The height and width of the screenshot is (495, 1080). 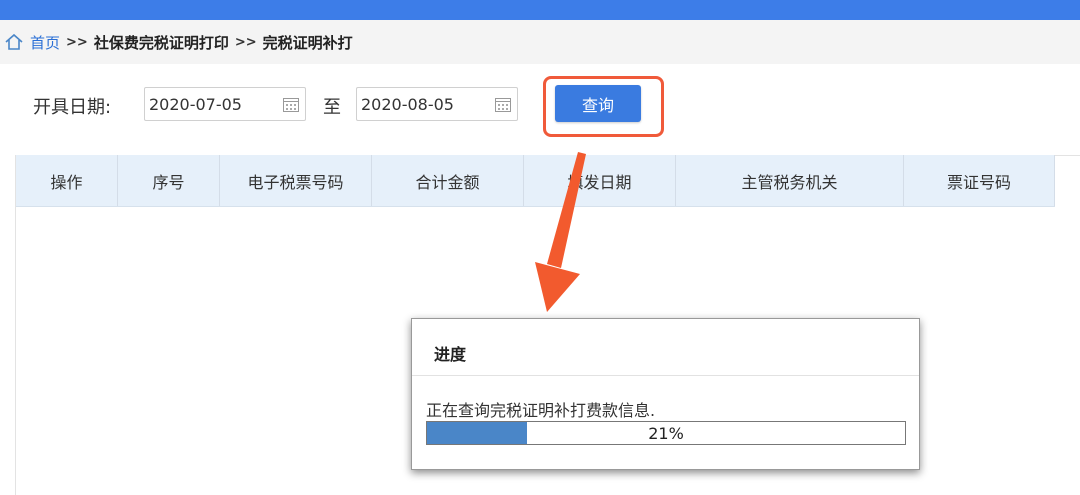 What do you see at coordinates (448, 180) in the screenshot?
I see `column-header-total-amount: 合计金额` at bounding box center [448, 180].